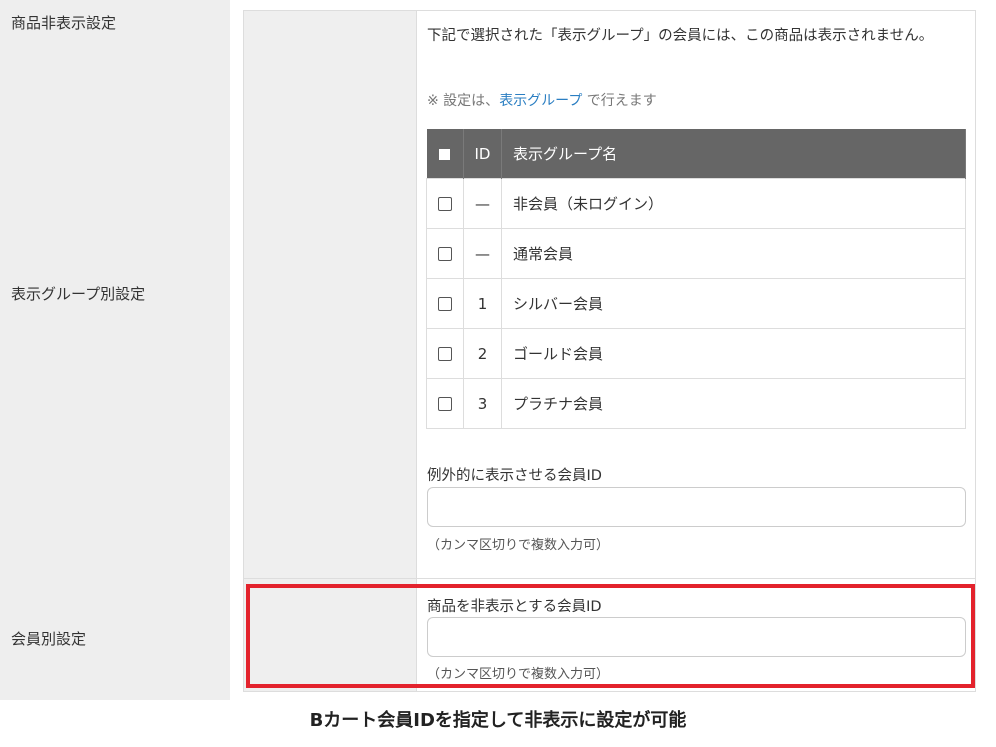 This screenshot has width=996, height=747. What do you see at coordinates (514, 476) in the screenshot?
I see `exception-id-label: 例外的に表示させる会員ID` at bounding box center [514, 476].